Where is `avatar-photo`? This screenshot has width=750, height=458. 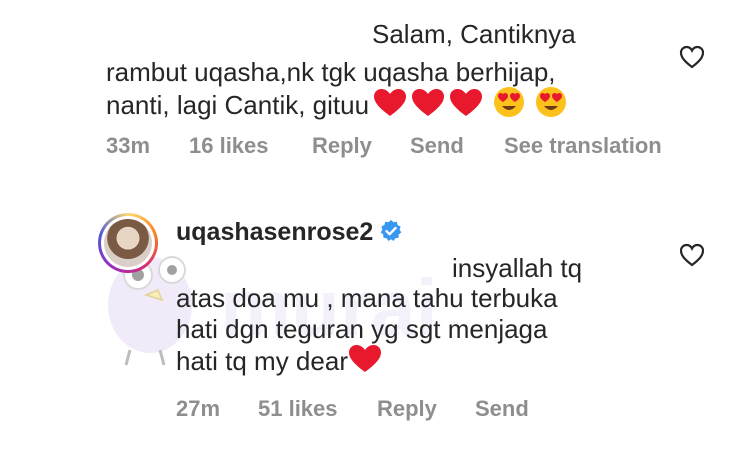 avatar-photo is located at coordinates (128, 243).